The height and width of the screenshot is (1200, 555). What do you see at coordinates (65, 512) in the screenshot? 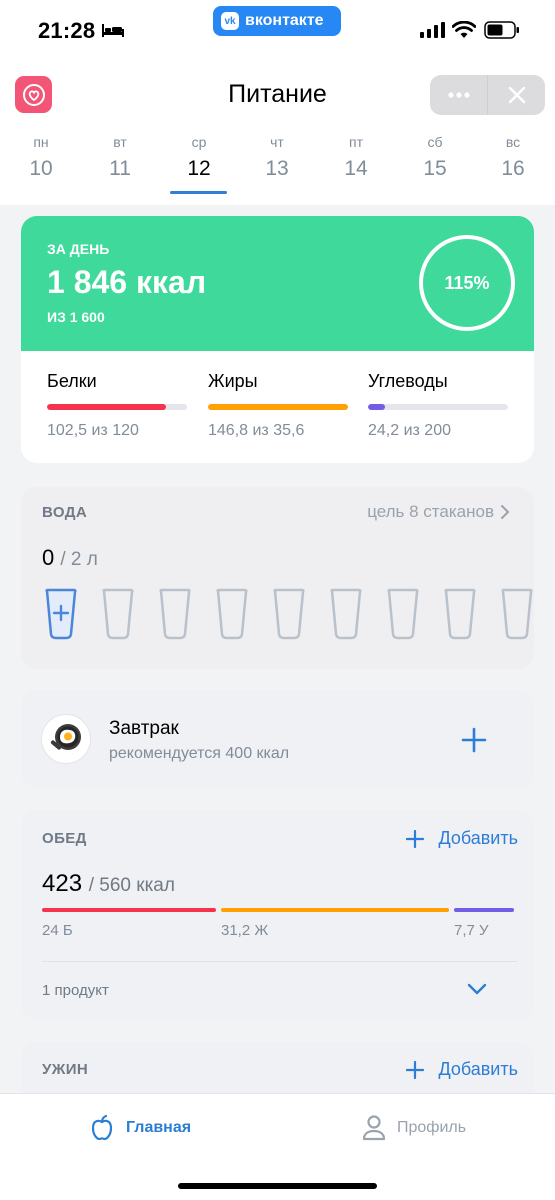
I see `water-title: ВОДА` at bounding box center [65, 512].